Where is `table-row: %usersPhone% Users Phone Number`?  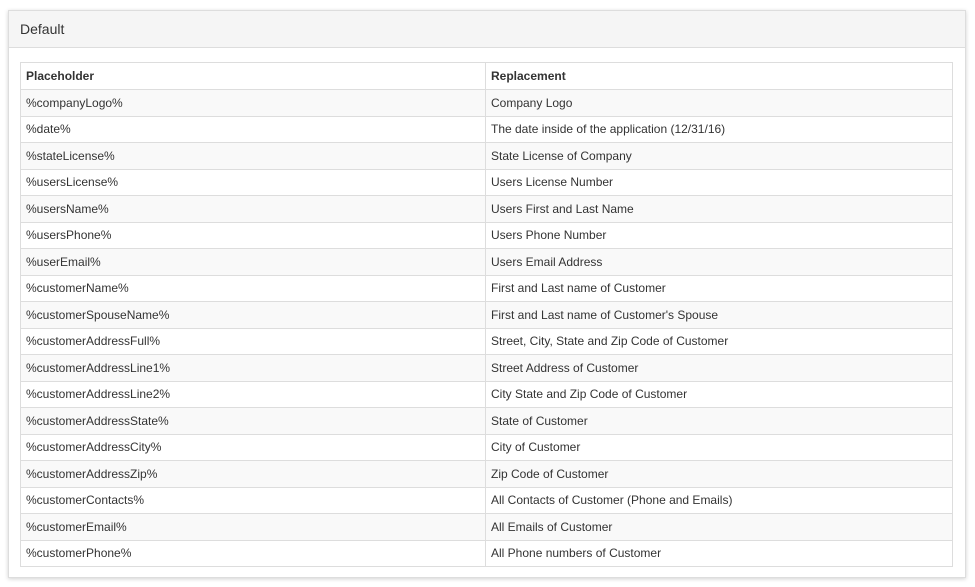
table-row: %usersPhone% Users Phone Number is located at coordinates (486, 235).